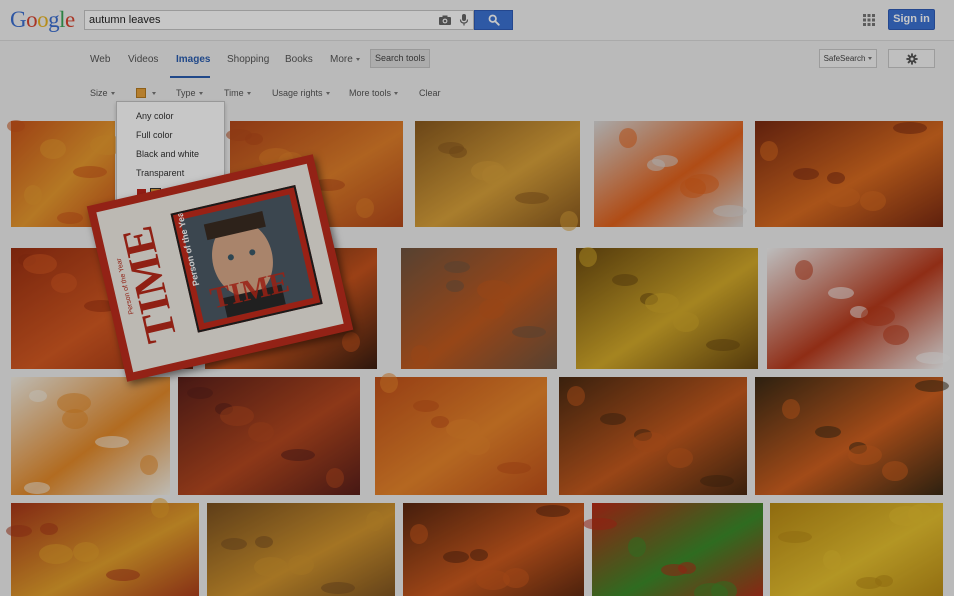 The width and height of the screenshot is (954, 596). I want to click on tool-type: Type, so click(189, 93).